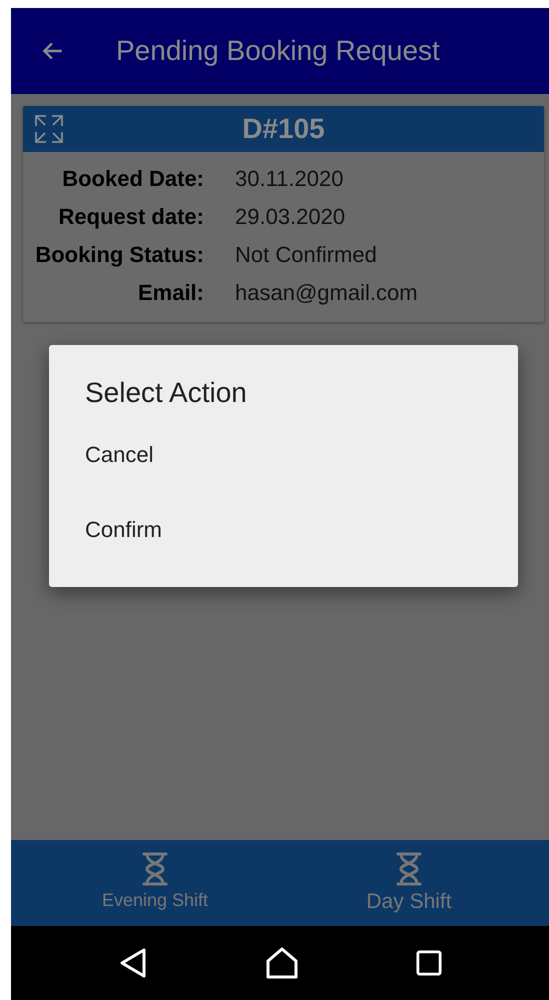 The image size is (549, 1000). I want to click on recent-apps-icon, so click(429, 963).